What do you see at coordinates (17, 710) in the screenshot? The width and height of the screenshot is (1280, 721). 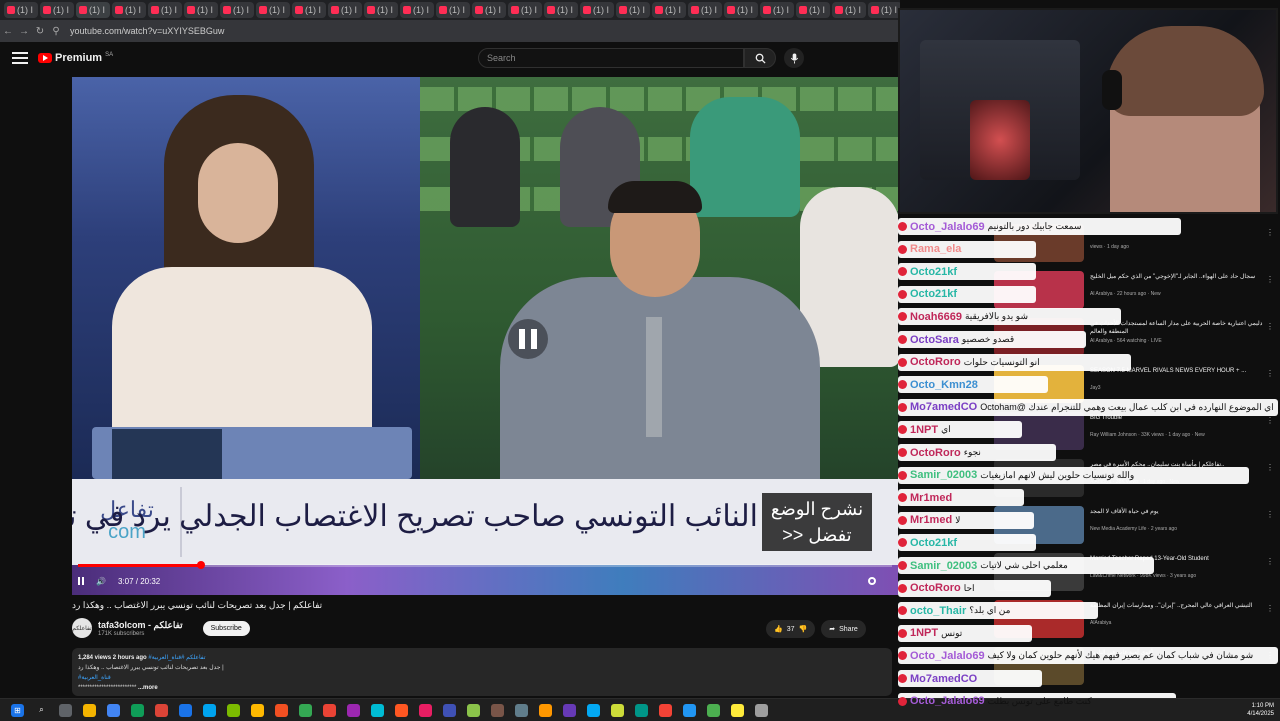 I see `windows-start-icon: ⊞` at bounding box center [17, 710].